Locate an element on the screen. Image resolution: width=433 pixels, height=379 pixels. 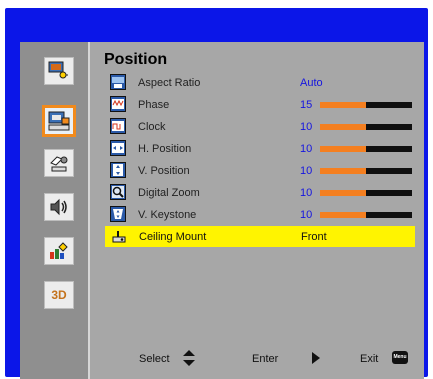
h-position-slider is located at coordinates (366, 149).